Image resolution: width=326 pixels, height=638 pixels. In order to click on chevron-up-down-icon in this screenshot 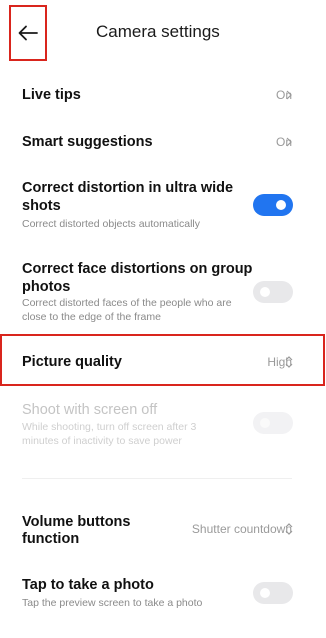, I will do `click(289, 529)`.